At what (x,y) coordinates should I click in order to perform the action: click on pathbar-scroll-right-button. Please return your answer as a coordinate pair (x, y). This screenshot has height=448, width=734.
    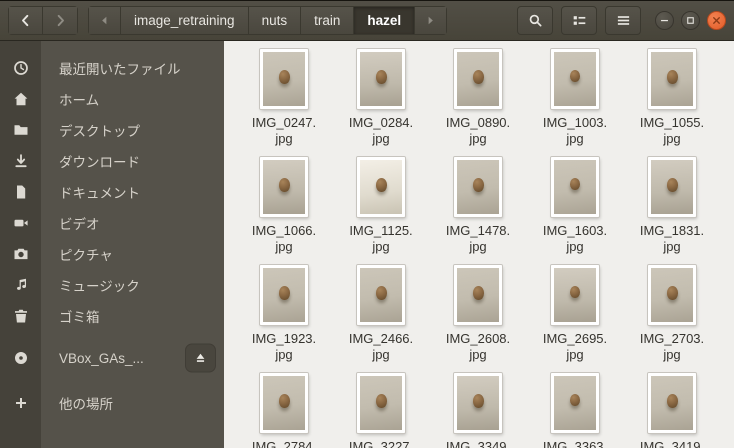
    Looking at the image, I should click on (431, 20).